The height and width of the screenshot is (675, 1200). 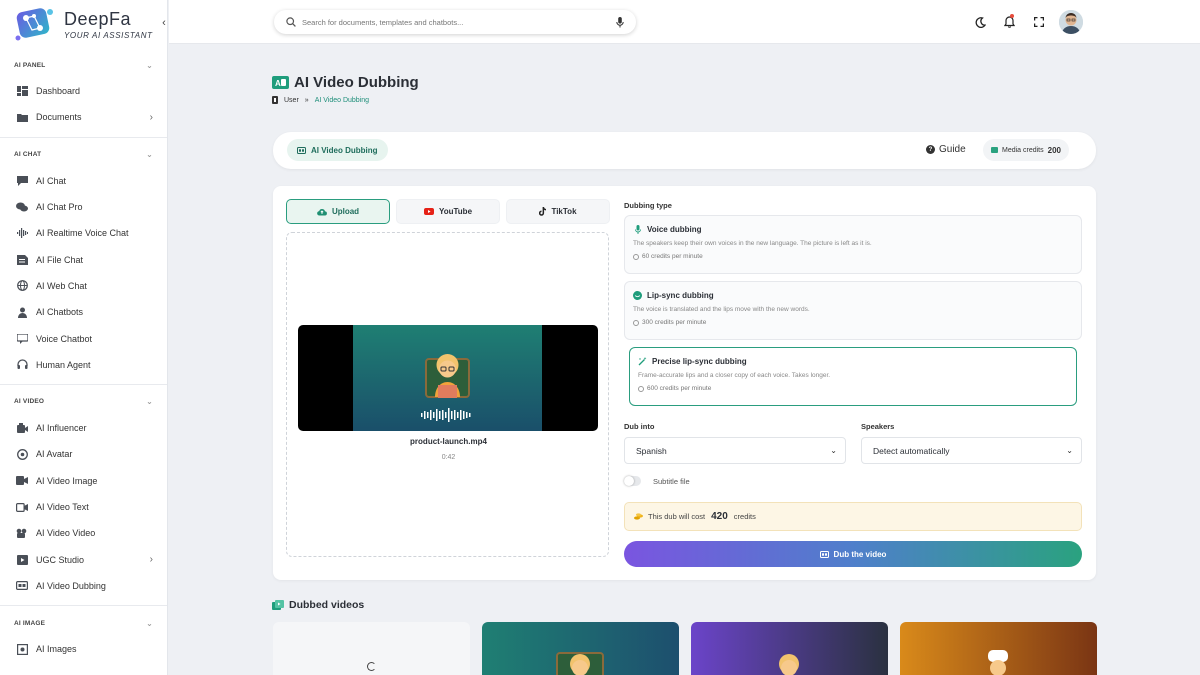 I want to click on sidebar-item-documents: Documents ›, so click(x=83, y=117).